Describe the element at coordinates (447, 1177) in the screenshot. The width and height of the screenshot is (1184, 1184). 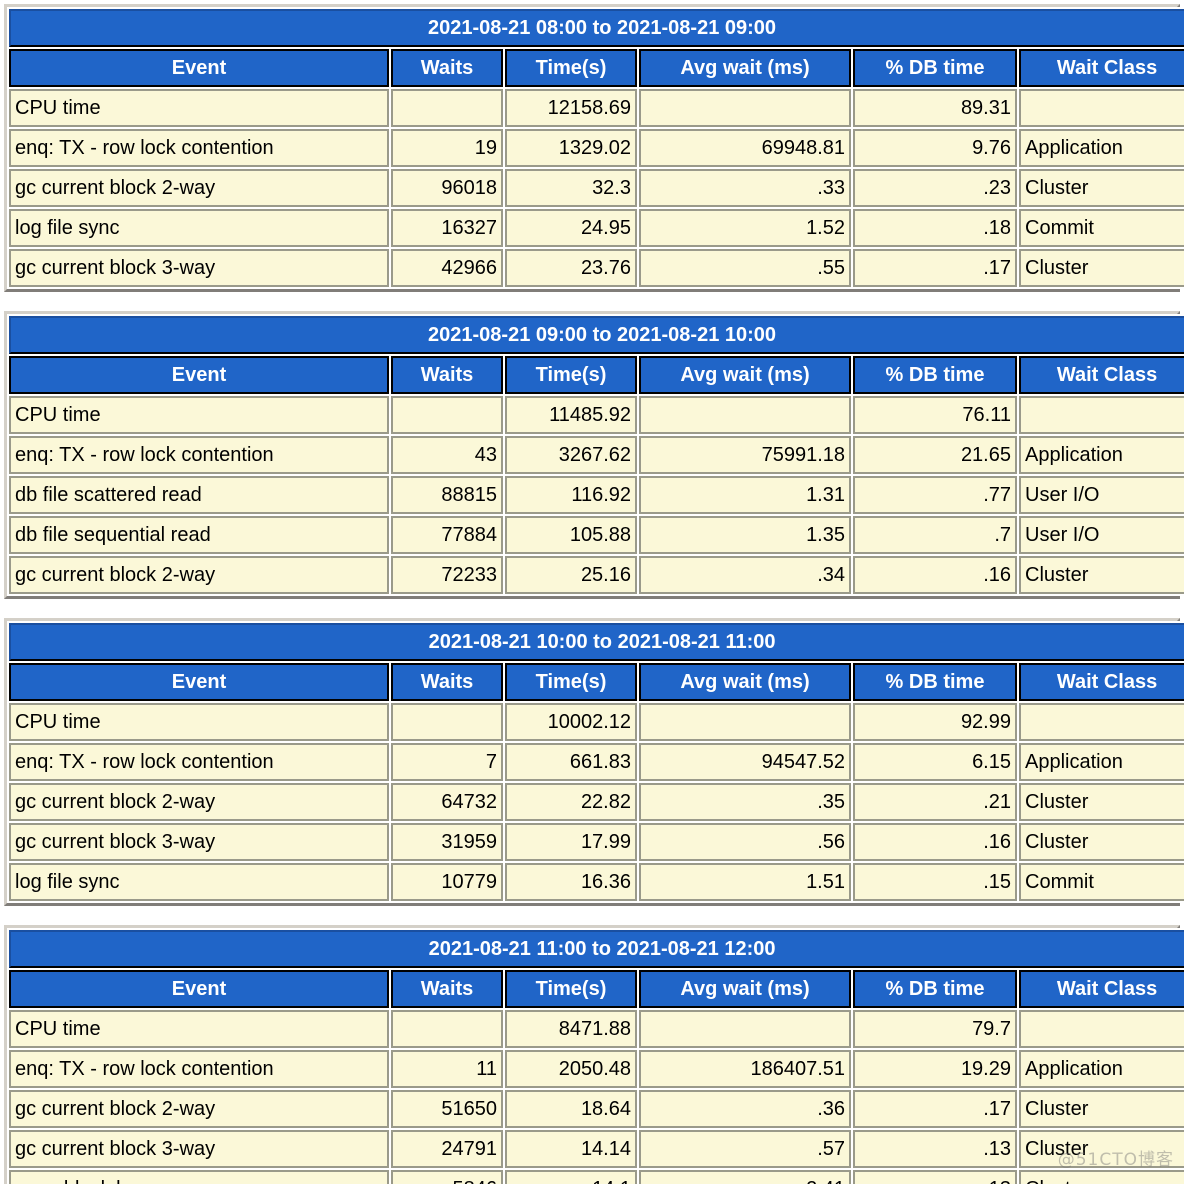
I see `cell-waits: 5846` at that location.